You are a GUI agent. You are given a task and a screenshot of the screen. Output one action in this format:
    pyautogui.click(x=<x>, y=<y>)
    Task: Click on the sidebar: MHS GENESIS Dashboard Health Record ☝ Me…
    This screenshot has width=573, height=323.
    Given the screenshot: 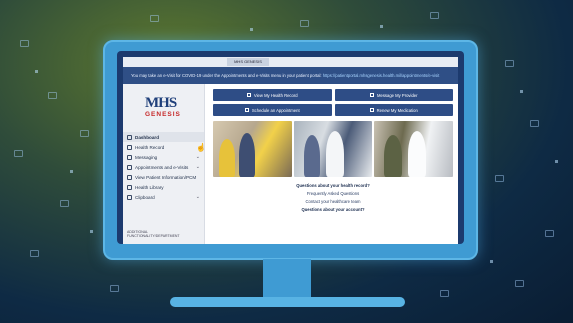 What is the action you would take?
    pyautogui.click(x=164, y=164)
    